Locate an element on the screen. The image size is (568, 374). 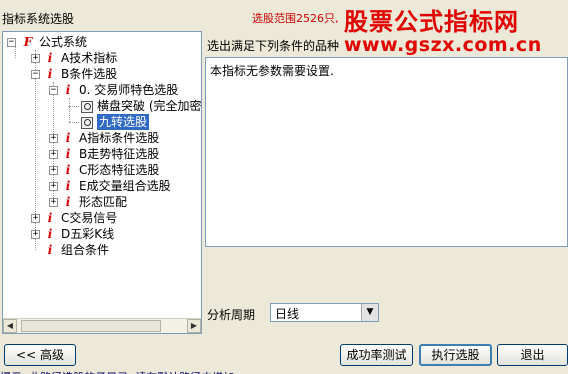
tree-item-label: 横盘突破 (完全加密 is located at coordinates (149, 106).